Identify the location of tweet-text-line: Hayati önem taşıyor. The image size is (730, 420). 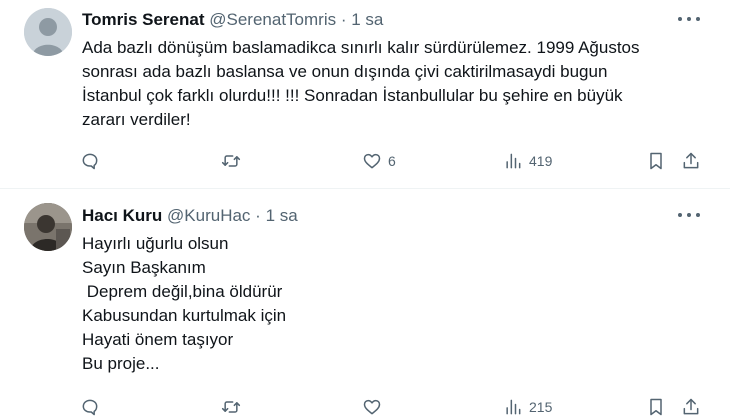
(158, 339).